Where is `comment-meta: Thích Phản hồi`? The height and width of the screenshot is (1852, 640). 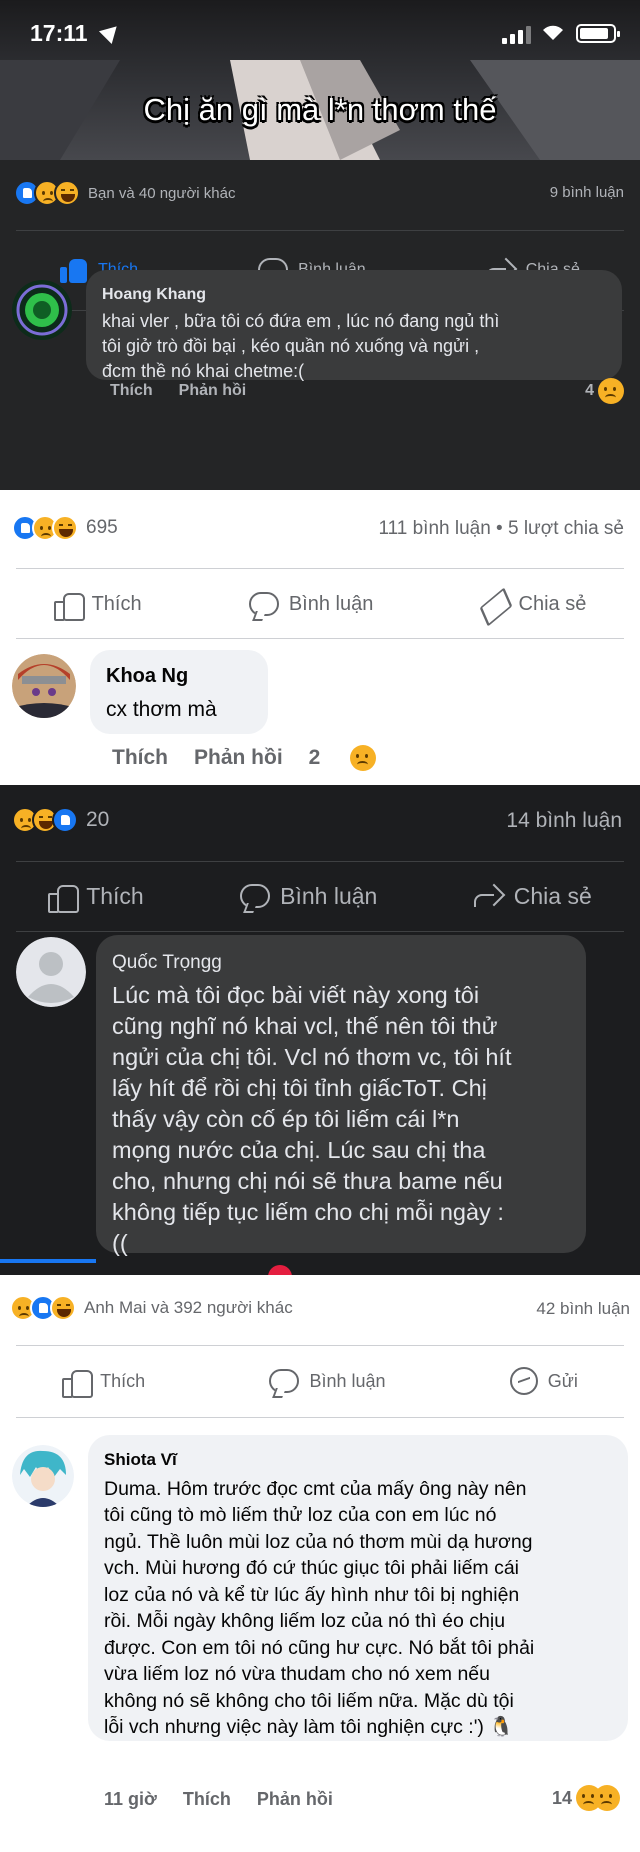
comment-meta: Thích Phản hồi is located at coordinates (191, 391).